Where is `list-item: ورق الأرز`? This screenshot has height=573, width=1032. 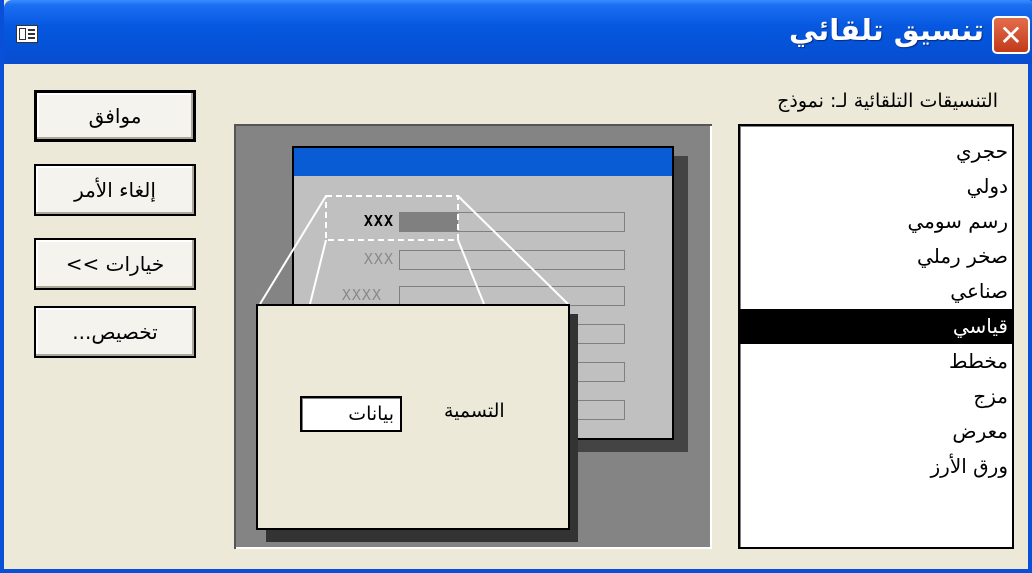
list-item: ورق الأرز is located at coordinates (876, 466).